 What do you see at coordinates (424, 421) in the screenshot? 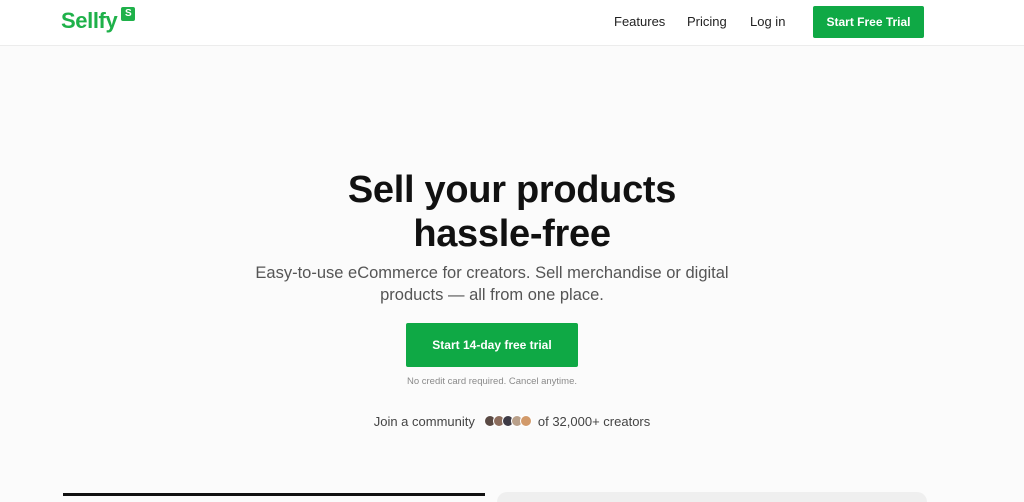
I see `community-prefix: Join a community` at bounding box center [424, 421].